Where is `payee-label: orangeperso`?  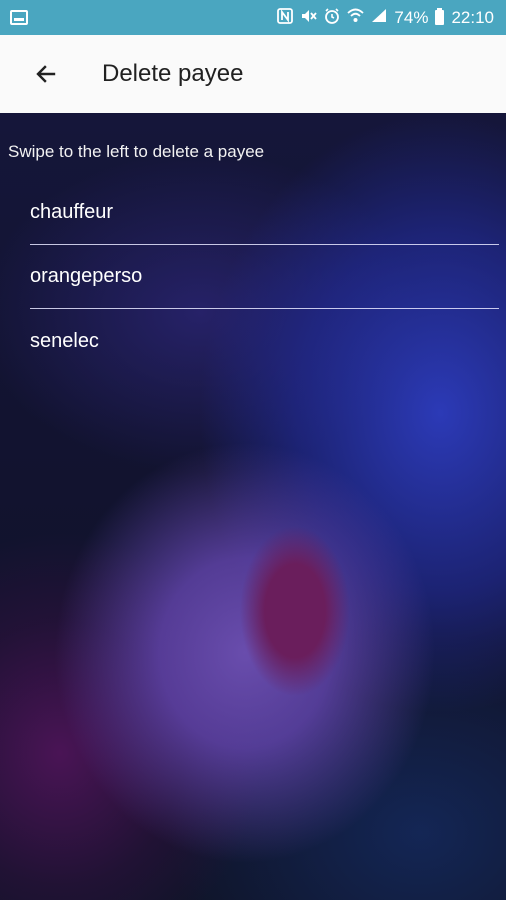
payee-label: orangeperso is located at coordinates (86, 276).